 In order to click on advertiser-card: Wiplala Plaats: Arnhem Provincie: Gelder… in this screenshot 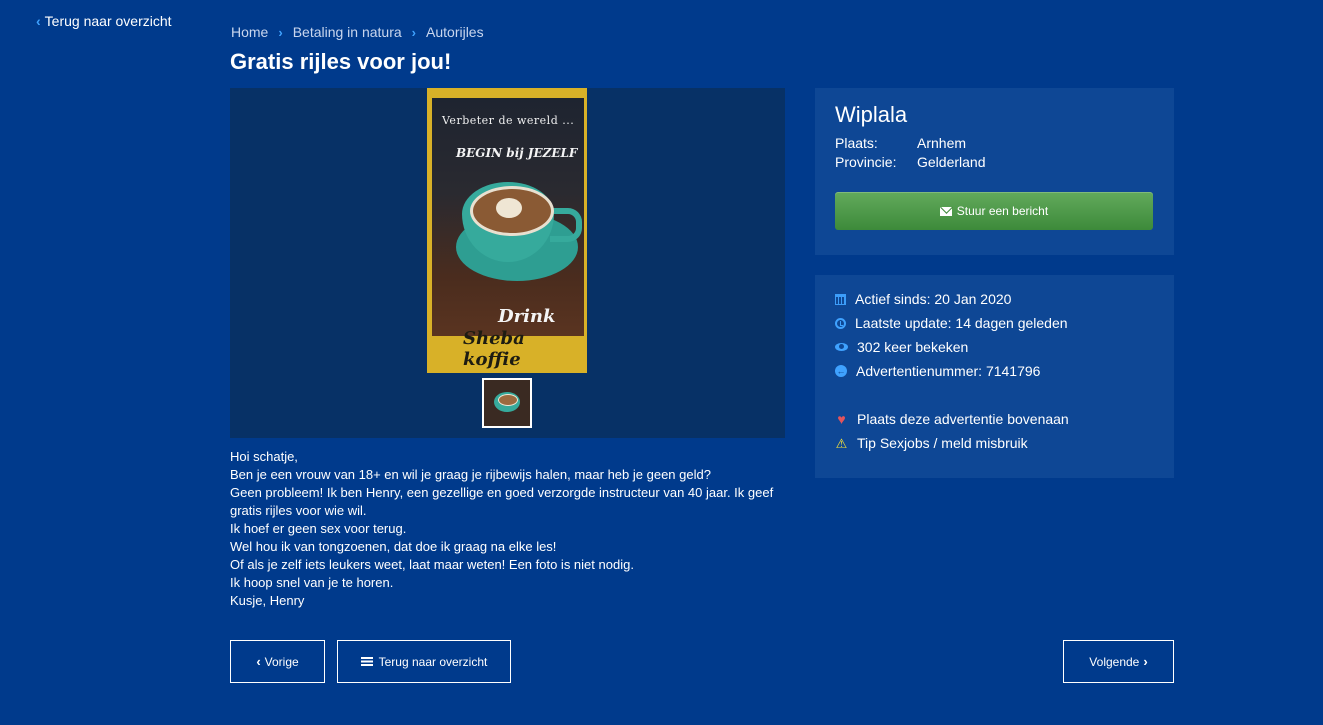, I will do `click(994, 171)`.